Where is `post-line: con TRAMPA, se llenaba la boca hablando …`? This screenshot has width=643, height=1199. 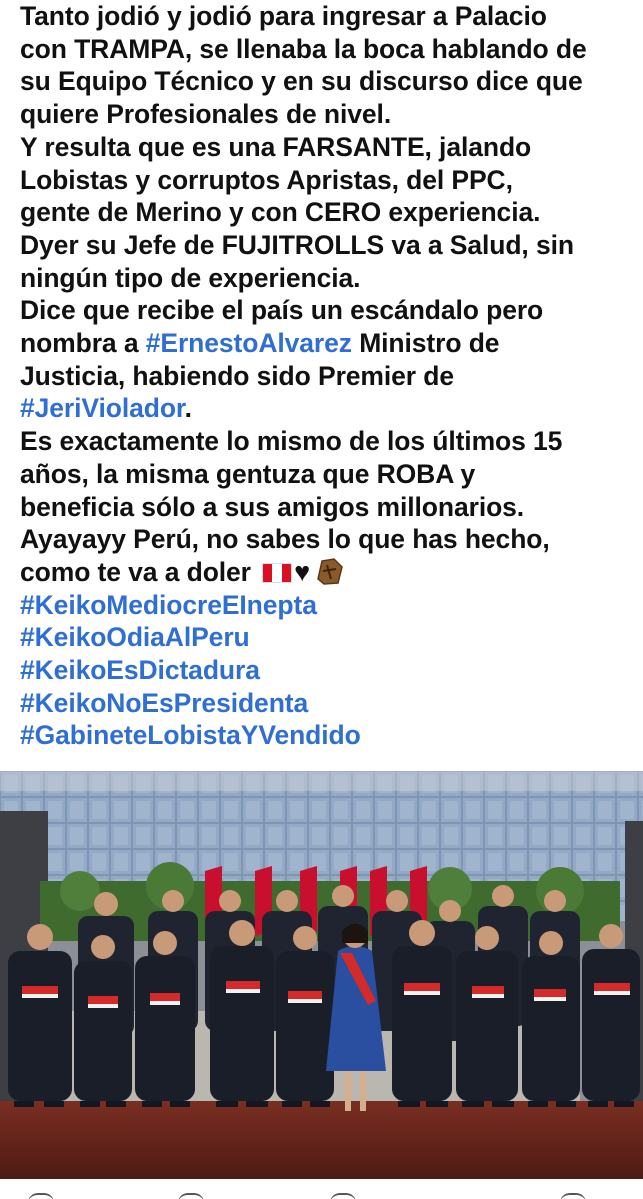
post-line: con TRAMPA, se llenaba la boca hablando … is located at coordinates (303, 48).